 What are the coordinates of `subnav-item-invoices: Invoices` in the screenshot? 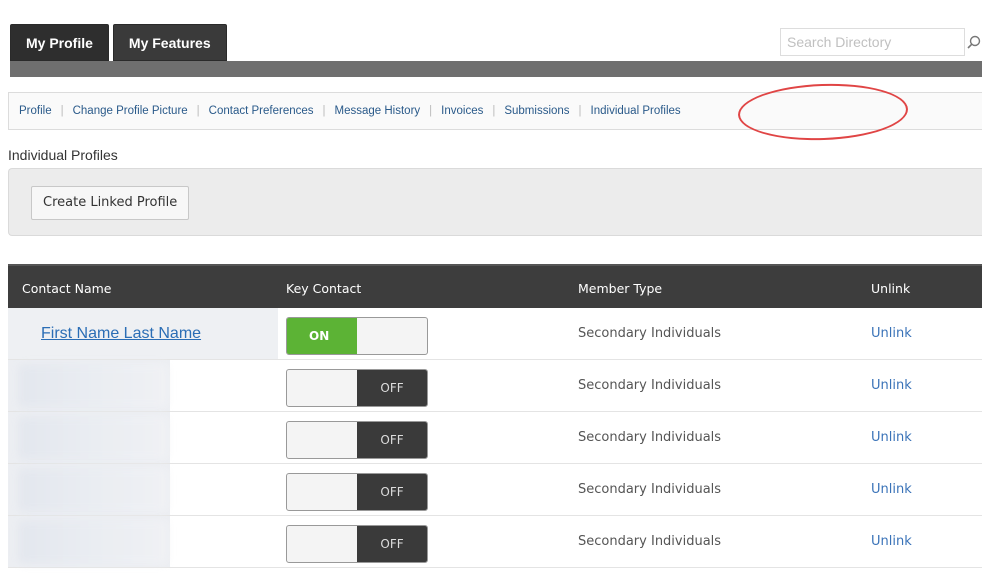 It's located at (462, 111).